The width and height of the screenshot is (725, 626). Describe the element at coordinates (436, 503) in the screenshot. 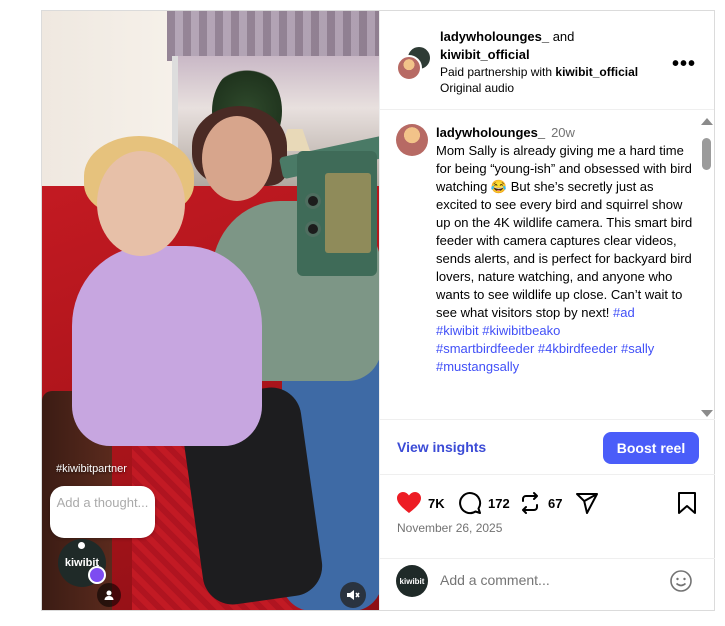

I see `like-count: 7K` at that location.